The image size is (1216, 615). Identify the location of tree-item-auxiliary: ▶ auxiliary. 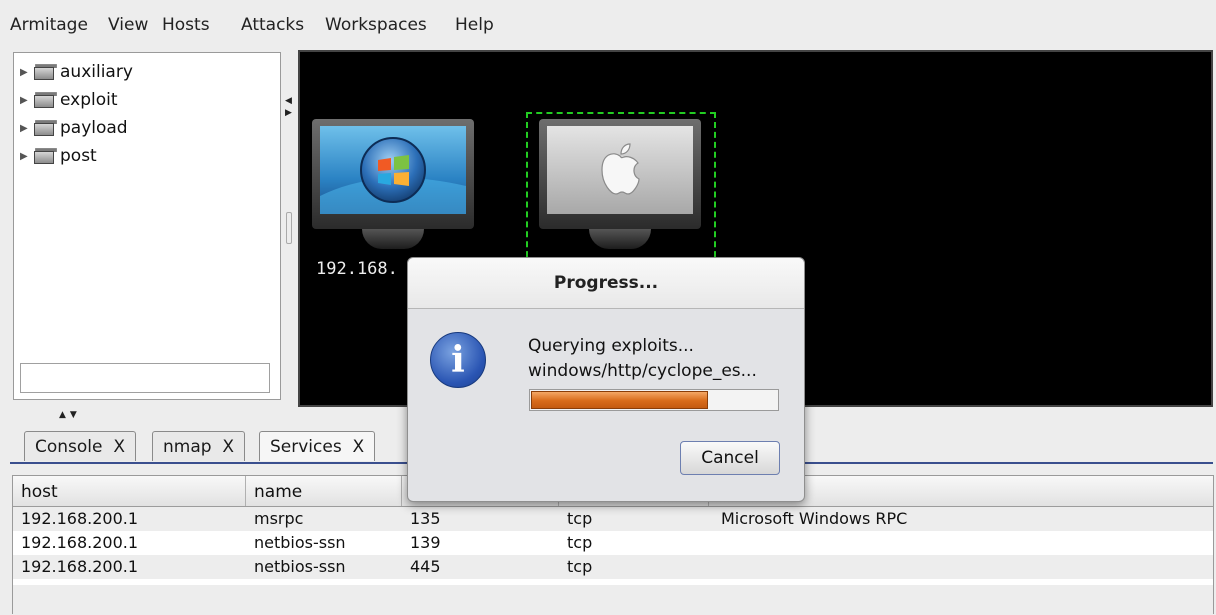
(76, 72).